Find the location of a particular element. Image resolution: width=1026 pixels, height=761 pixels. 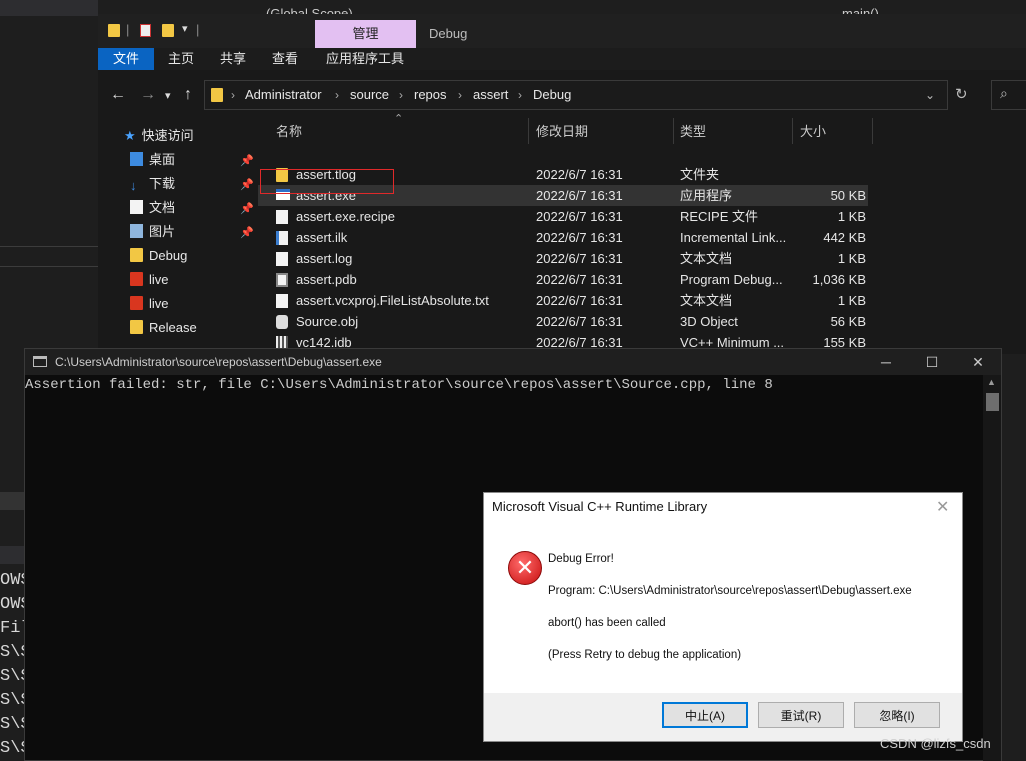

file-name: assert.ilk is located at coordinates (322, 237).